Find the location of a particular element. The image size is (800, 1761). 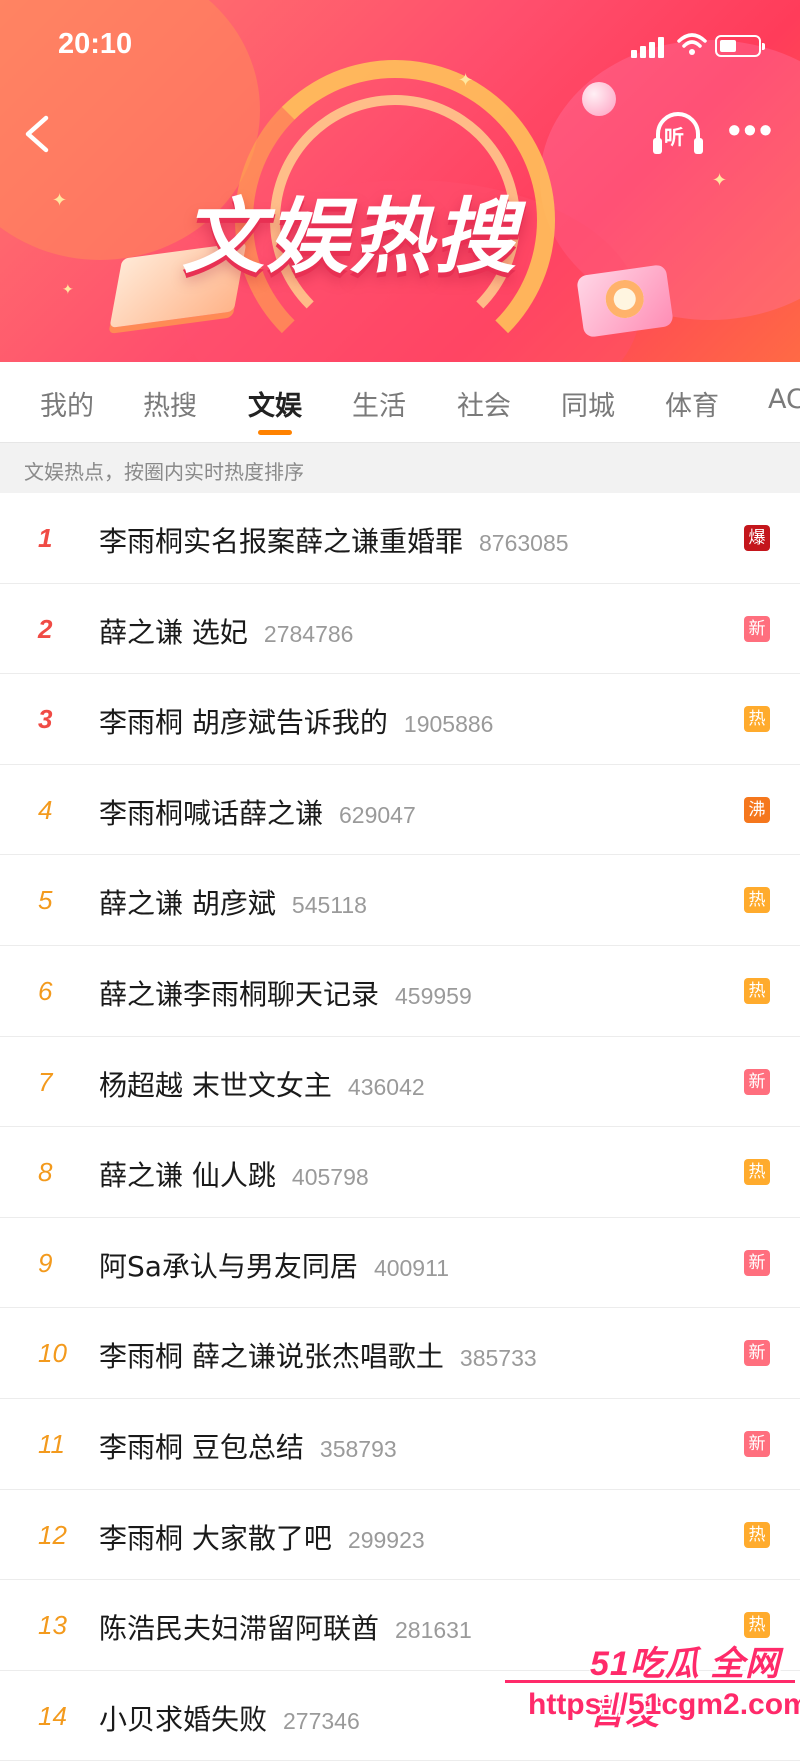

list-description: 文娱热点，按圈内实时热度排序 is located at coordinates (164, 472).